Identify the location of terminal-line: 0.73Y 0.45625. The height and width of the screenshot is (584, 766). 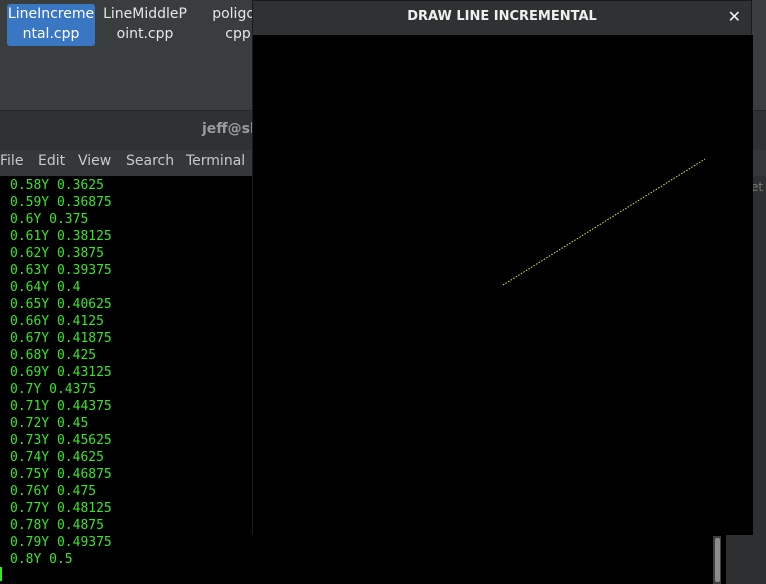
(61, 440).